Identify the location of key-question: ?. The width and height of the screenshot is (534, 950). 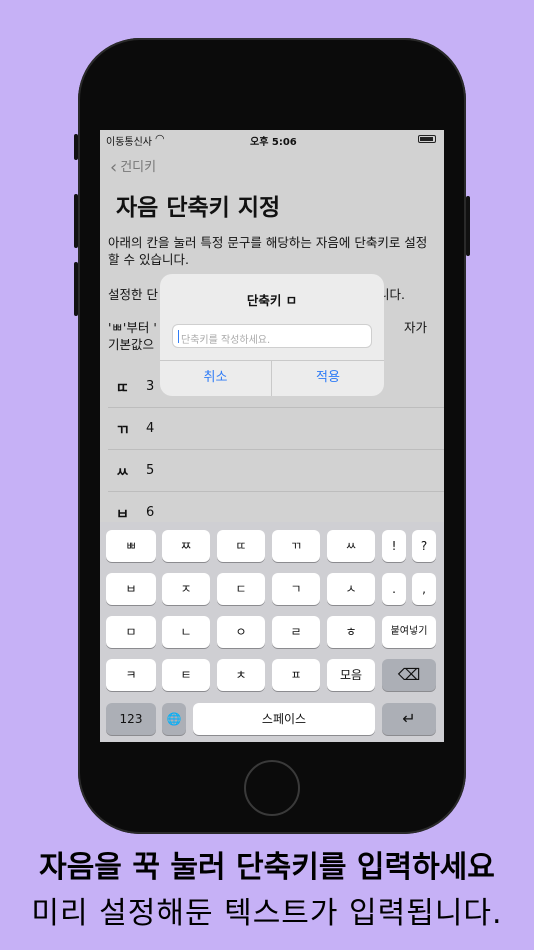
(424, 546).